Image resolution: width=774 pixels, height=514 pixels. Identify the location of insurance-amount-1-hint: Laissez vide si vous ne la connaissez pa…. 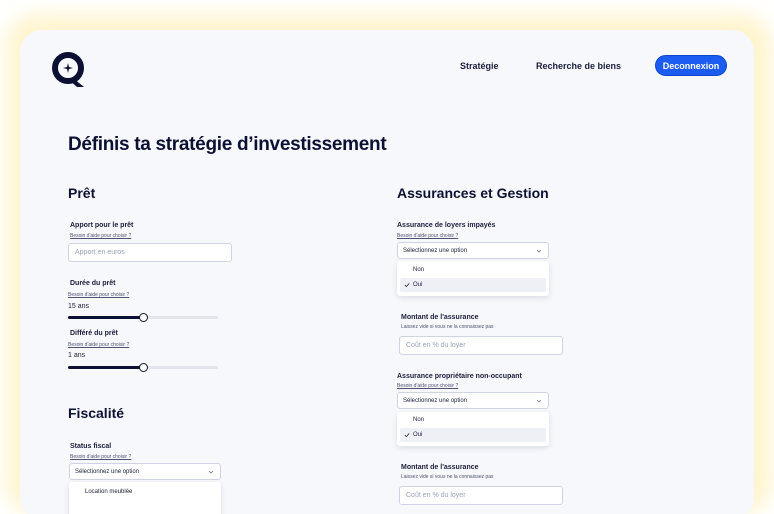
(447, 327).